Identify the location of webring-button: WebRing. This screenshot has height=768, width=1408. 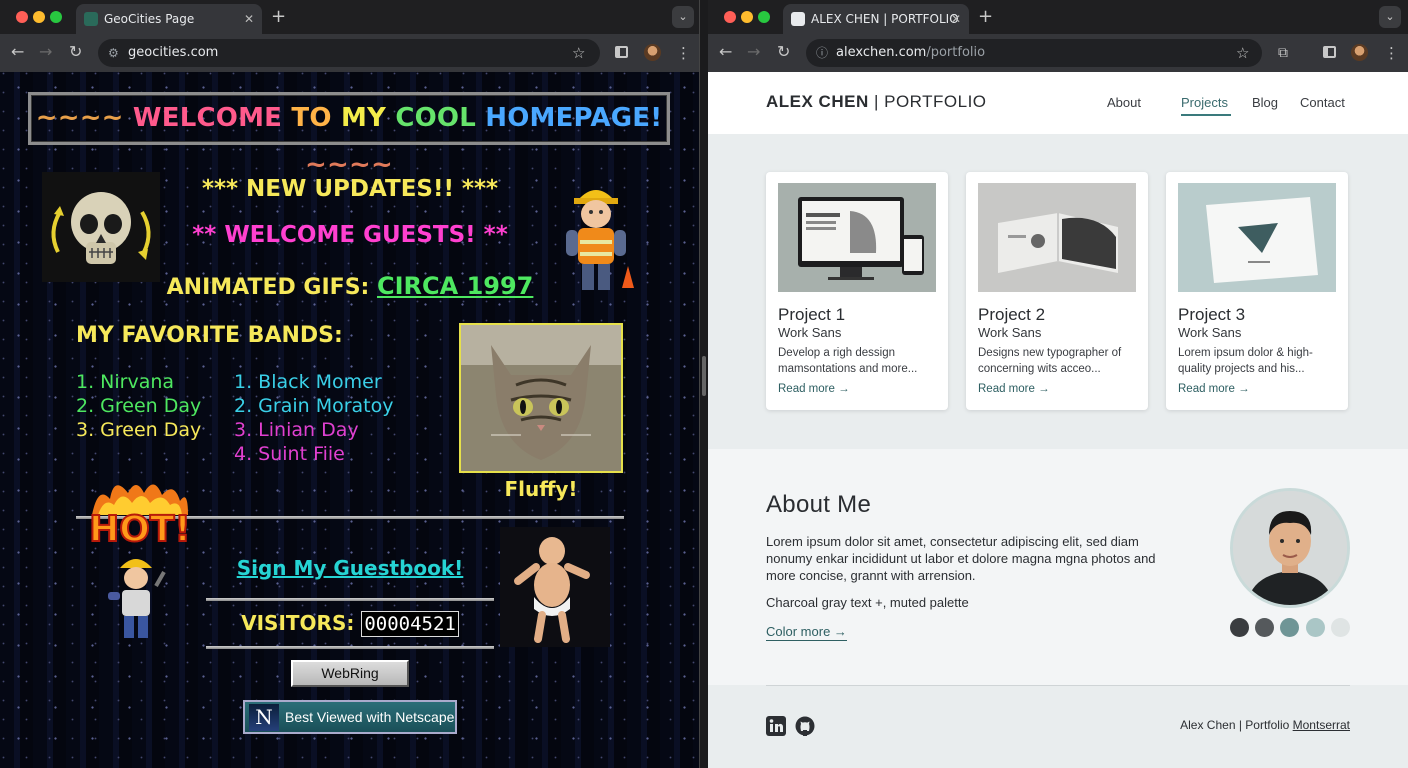
(350, 673).